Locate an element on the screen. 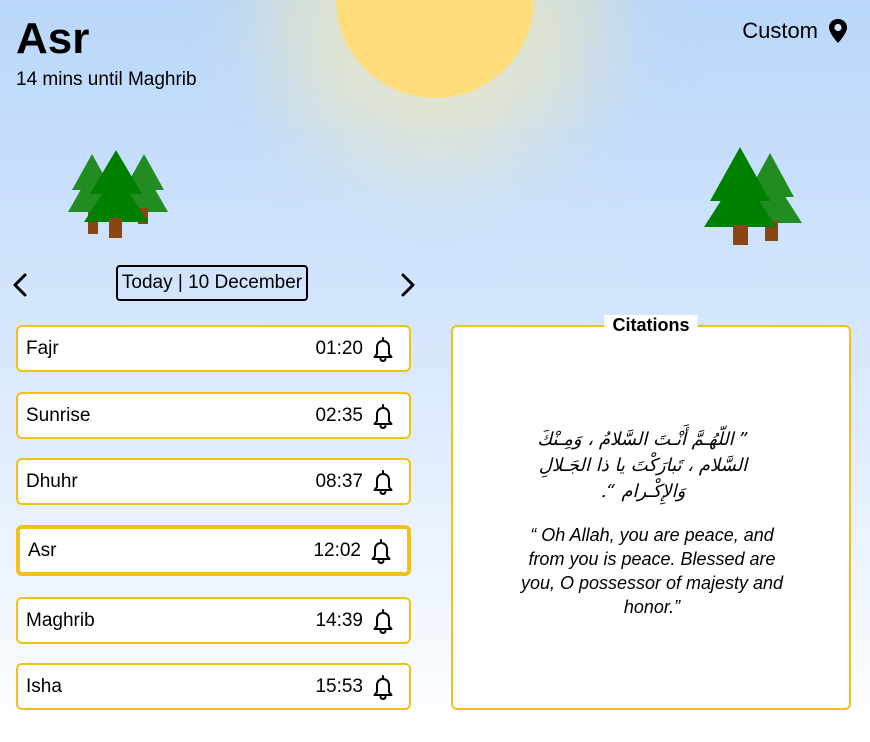 This screenshot has height=742, width=870. prayer-name: Asr is located at coordinates (42, 550).